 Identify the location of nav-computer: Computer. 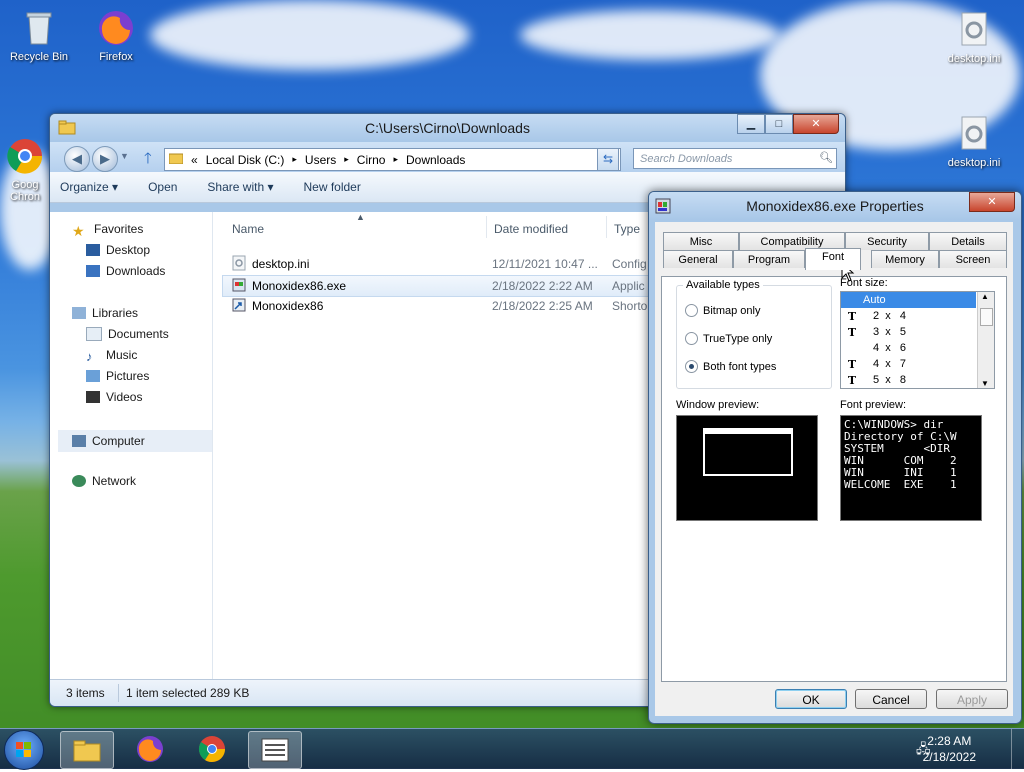
(135, 441).